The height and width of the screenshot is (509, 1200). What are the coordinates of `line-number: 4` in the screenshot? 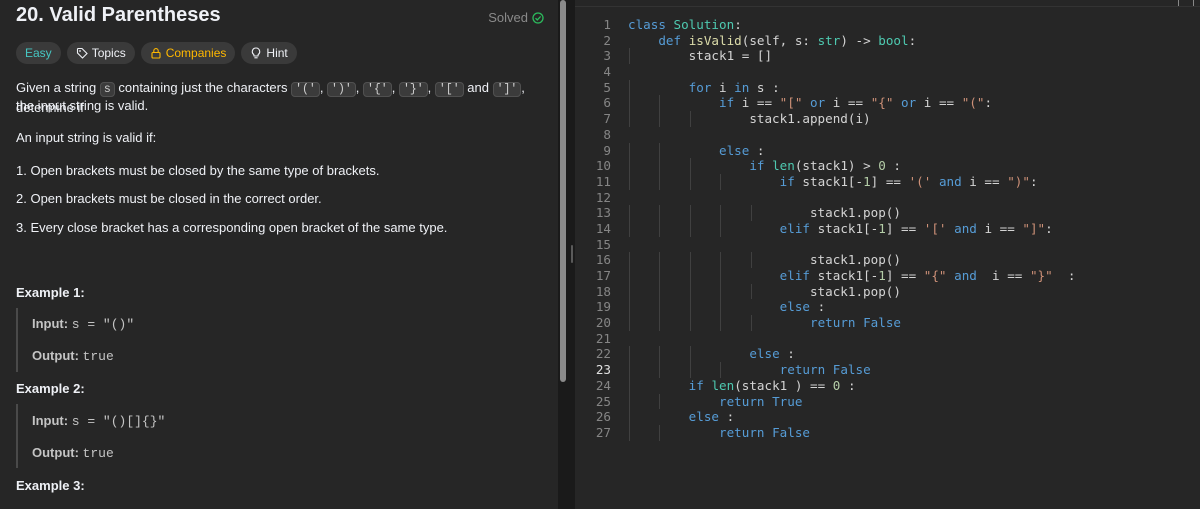 It's located at (607, 72).